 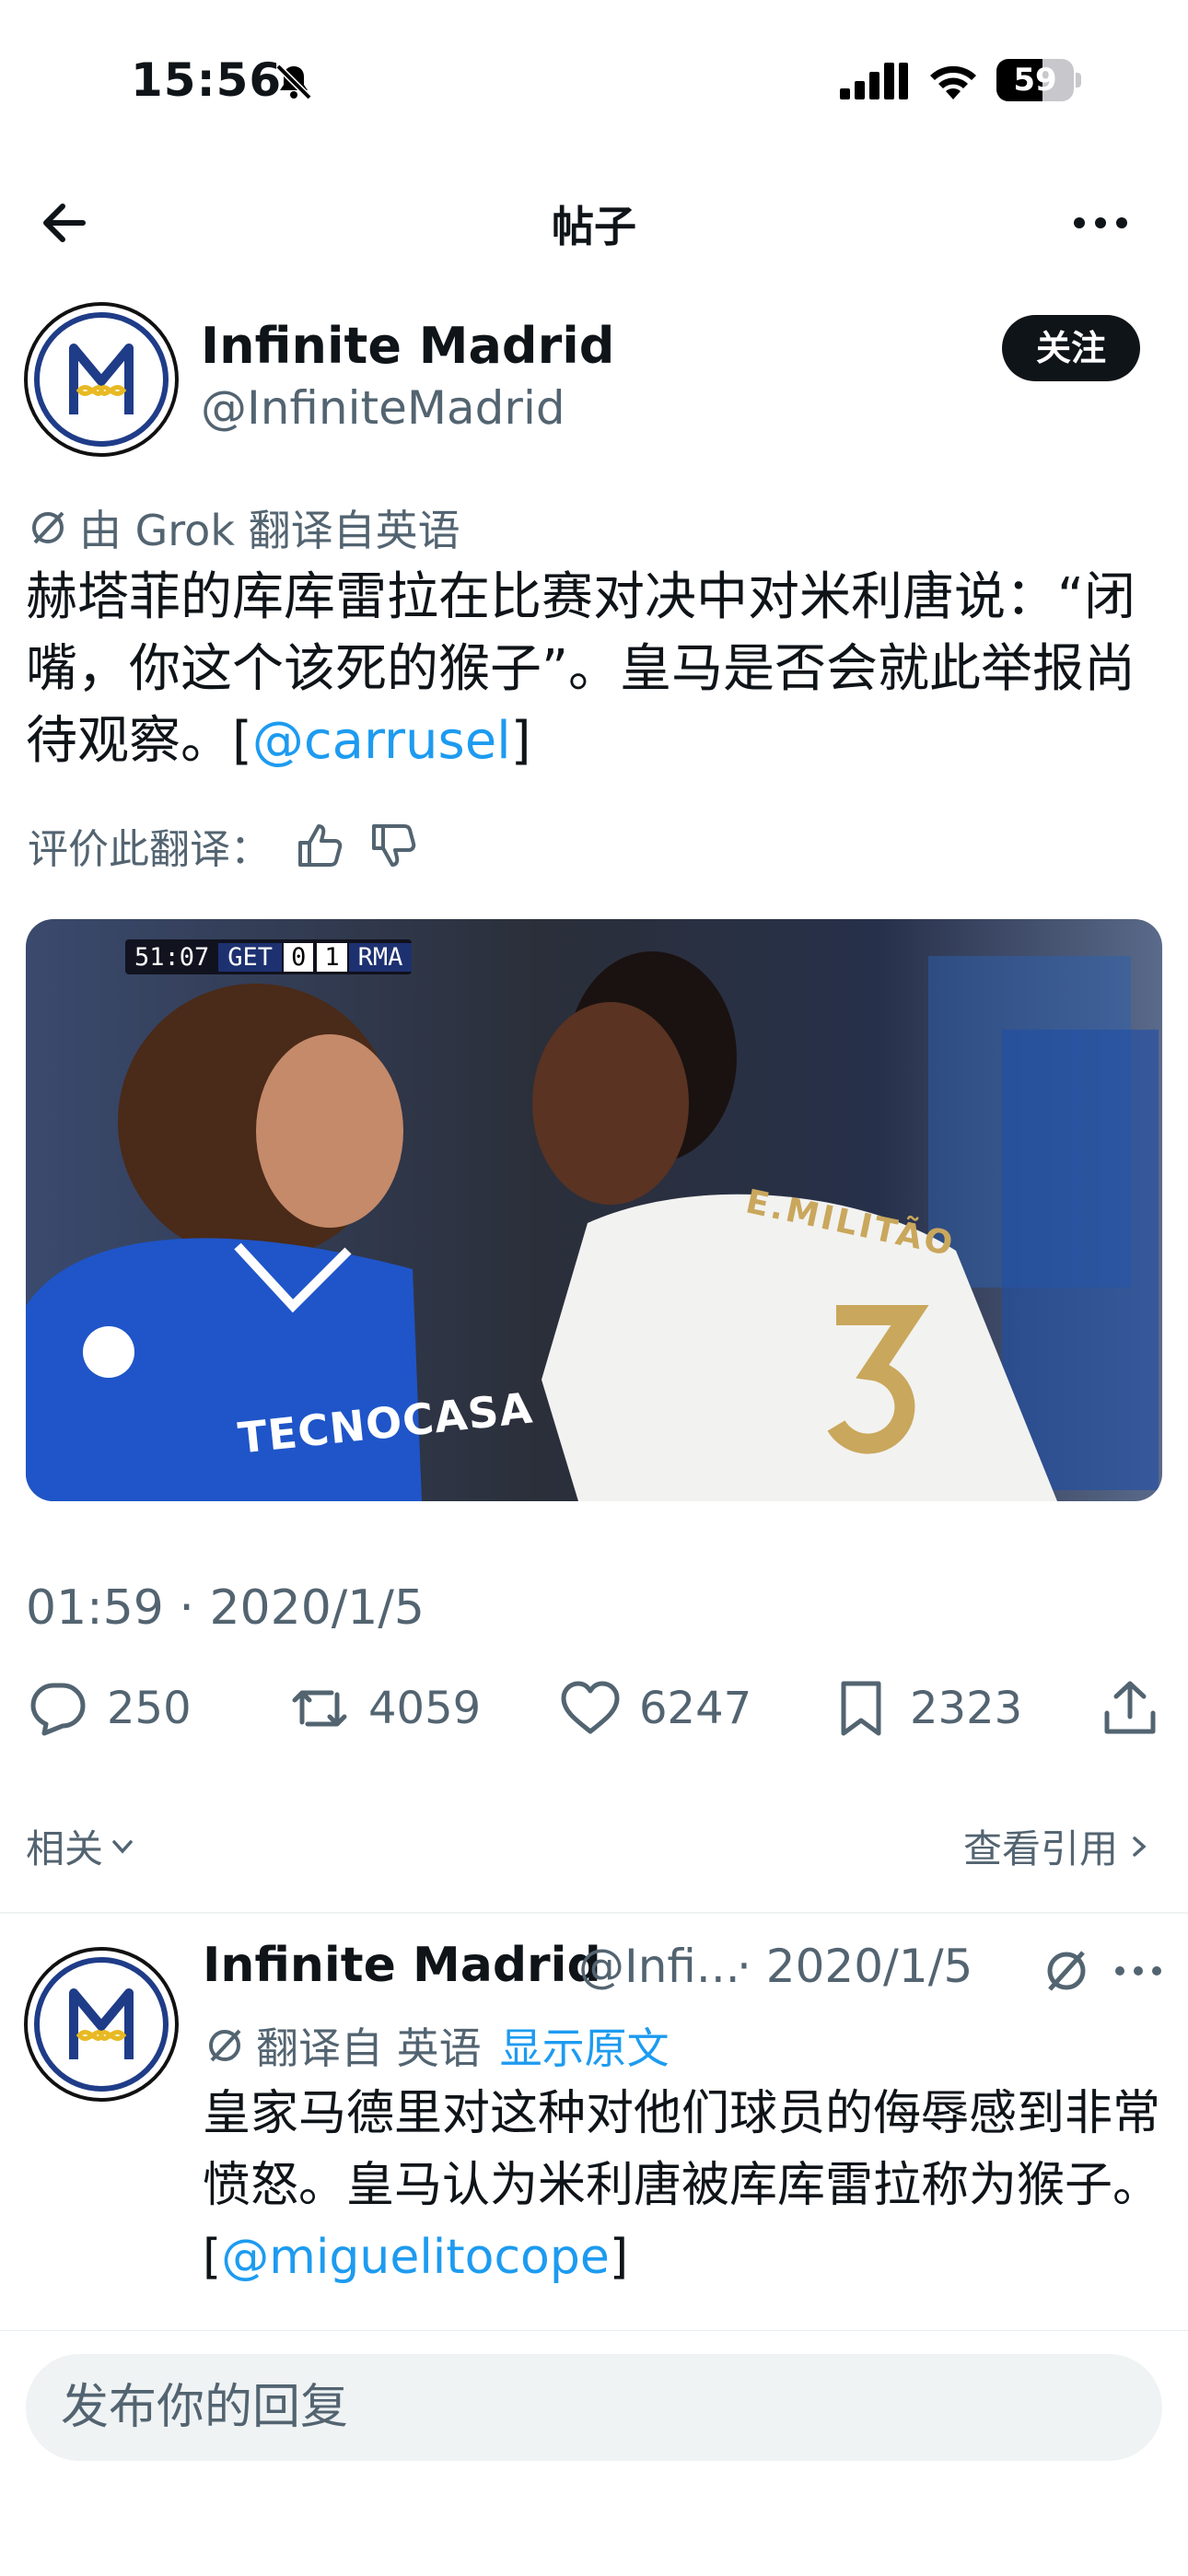 What do you see at coordinates (594, 1913) in the screenshot?
I see `divider` at bounding box center [594, 1913].